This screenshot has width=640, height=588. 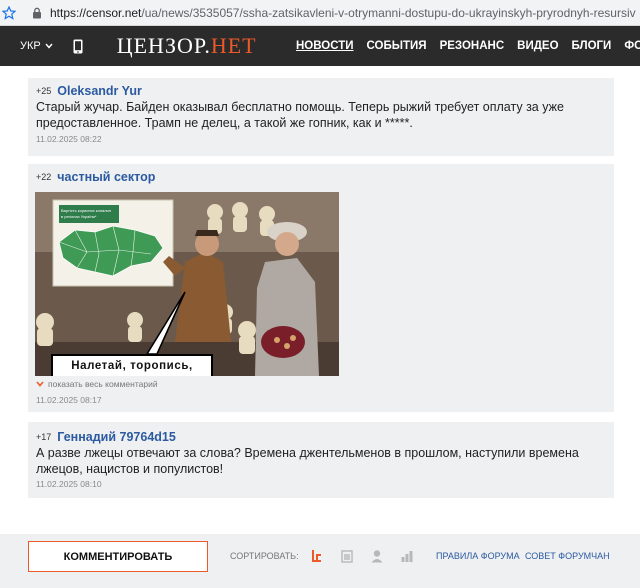 What do you see at coordinates (79, 216) in the screenshot?
I see `map-title-text: в регіонах України*` at bounding box center [79, 216].